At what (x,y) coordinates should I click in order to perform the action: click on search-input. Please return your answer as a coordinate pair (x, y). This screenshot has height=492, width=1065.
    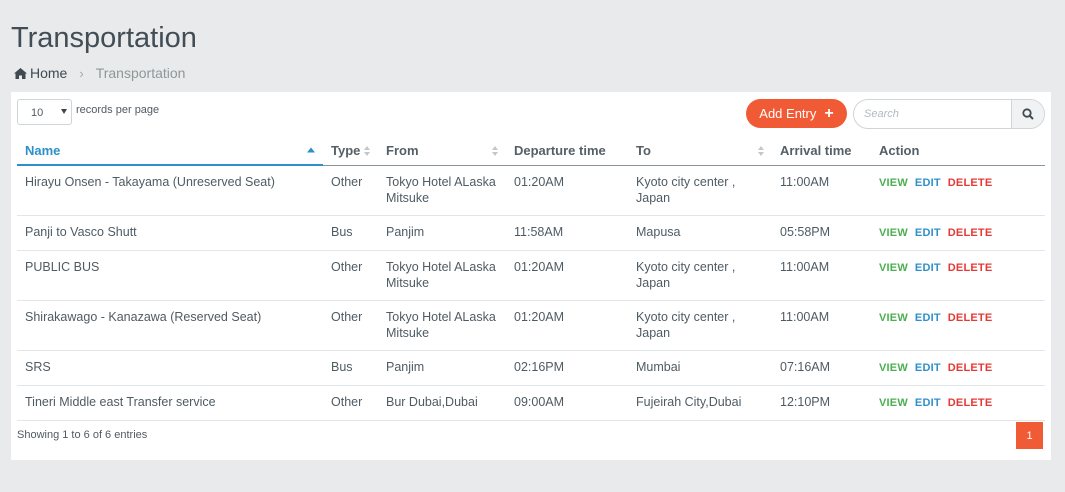
    Looking at the image, I should click on (936, 114).